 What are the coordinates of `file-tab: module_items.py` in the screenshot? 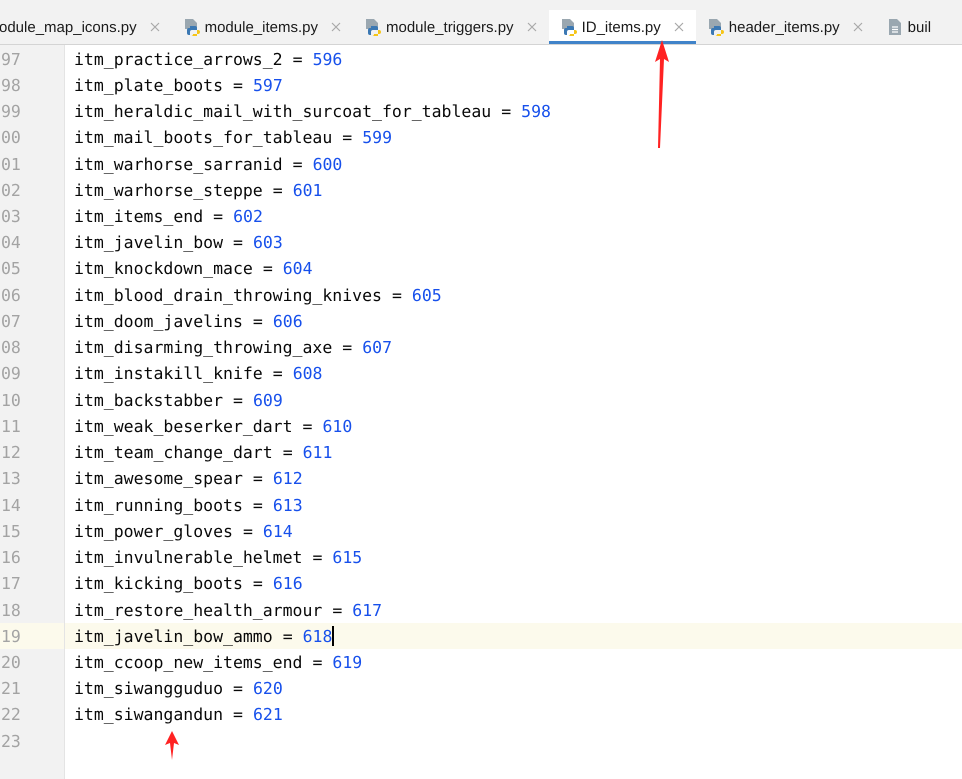 It's located at (262, 27).